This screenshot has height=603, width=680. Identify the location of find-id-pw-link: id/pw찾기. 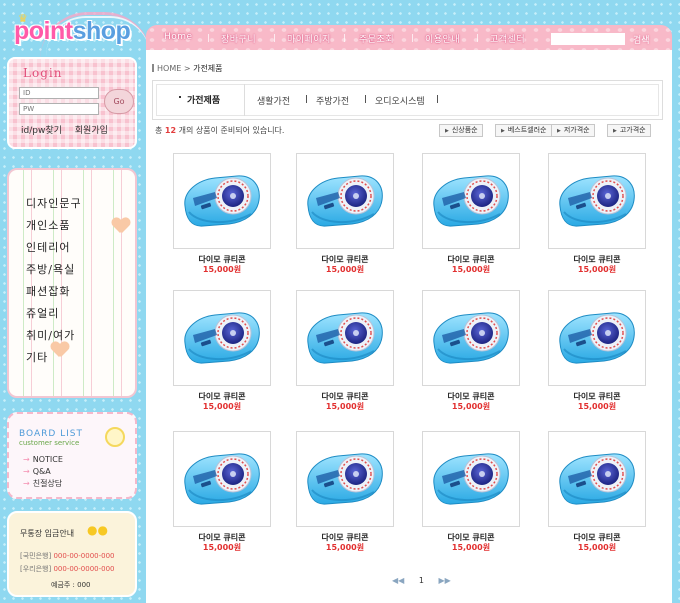
(41, 131).